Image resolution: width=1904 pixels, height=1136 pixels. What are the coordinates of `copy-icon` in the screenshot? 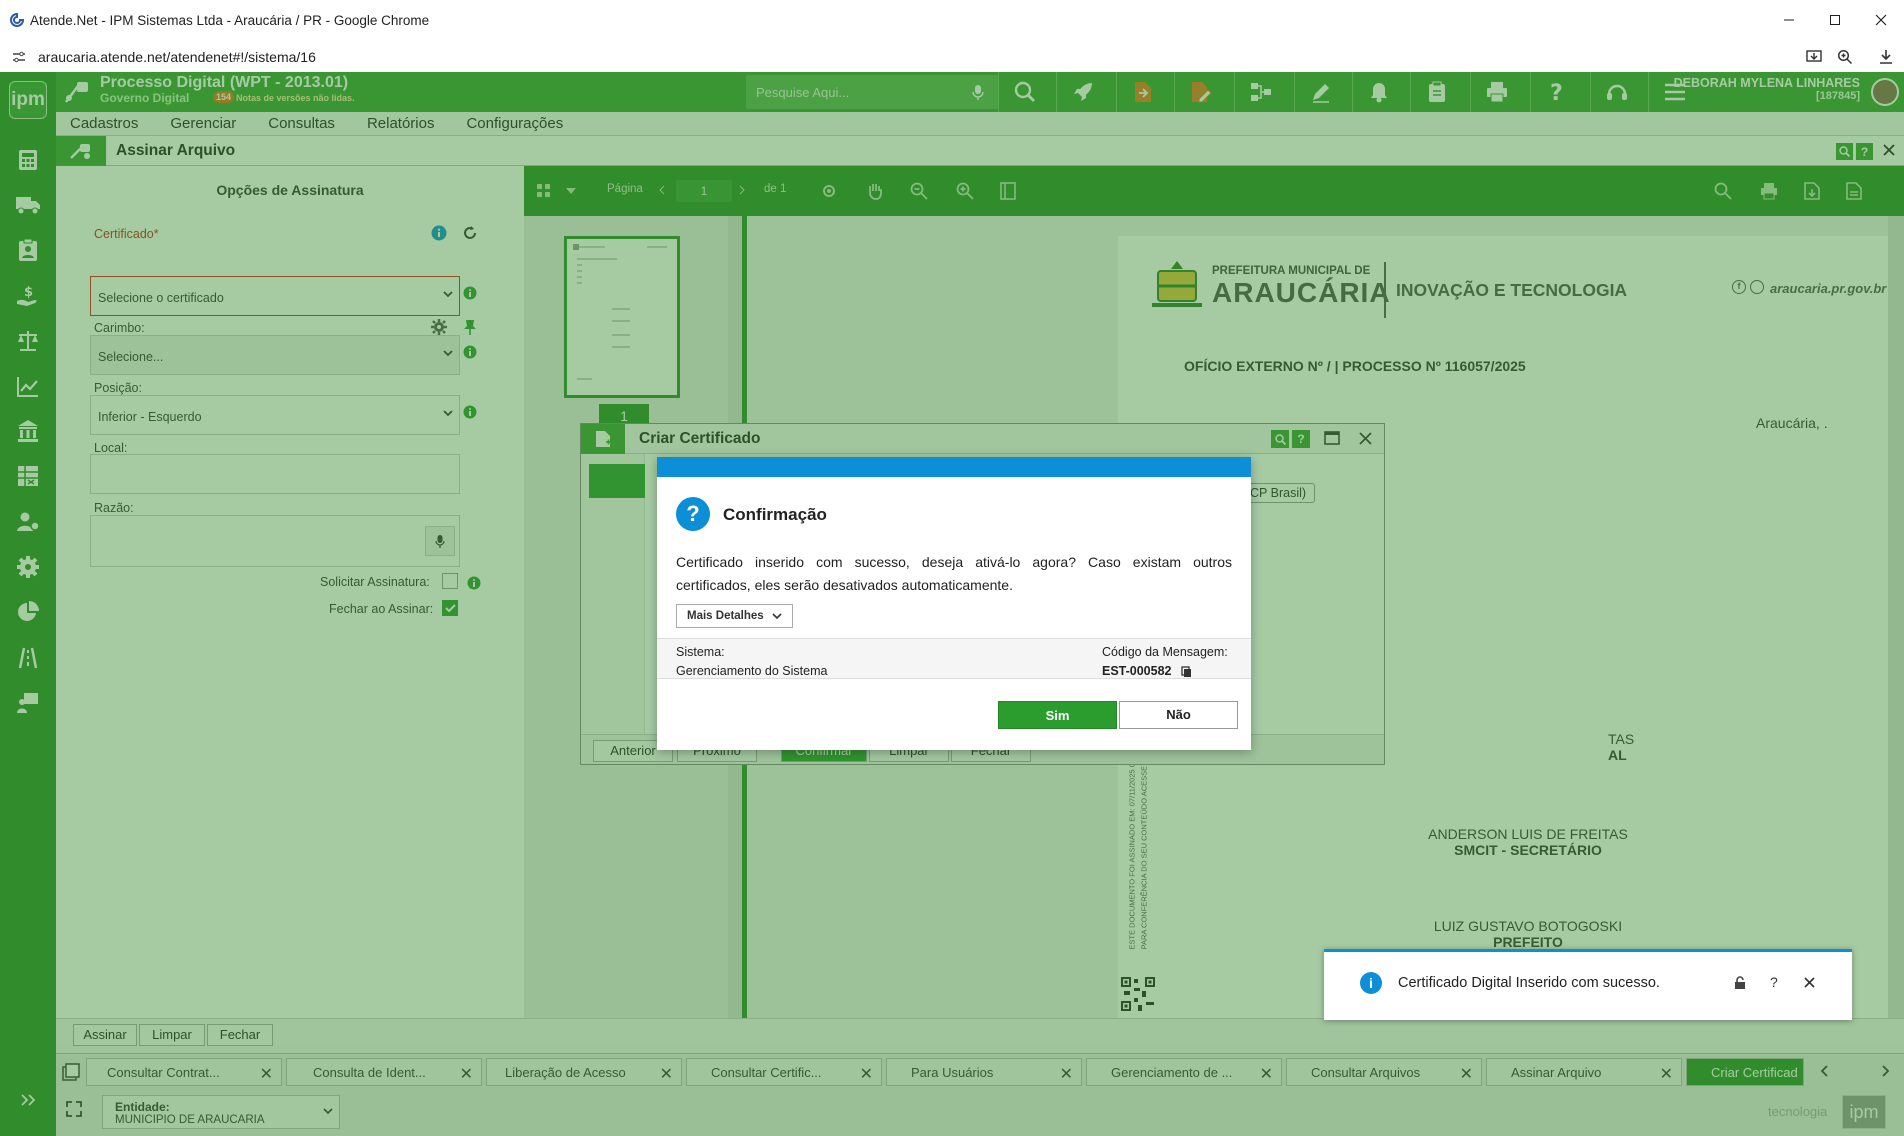 It's located at (1186, 671).